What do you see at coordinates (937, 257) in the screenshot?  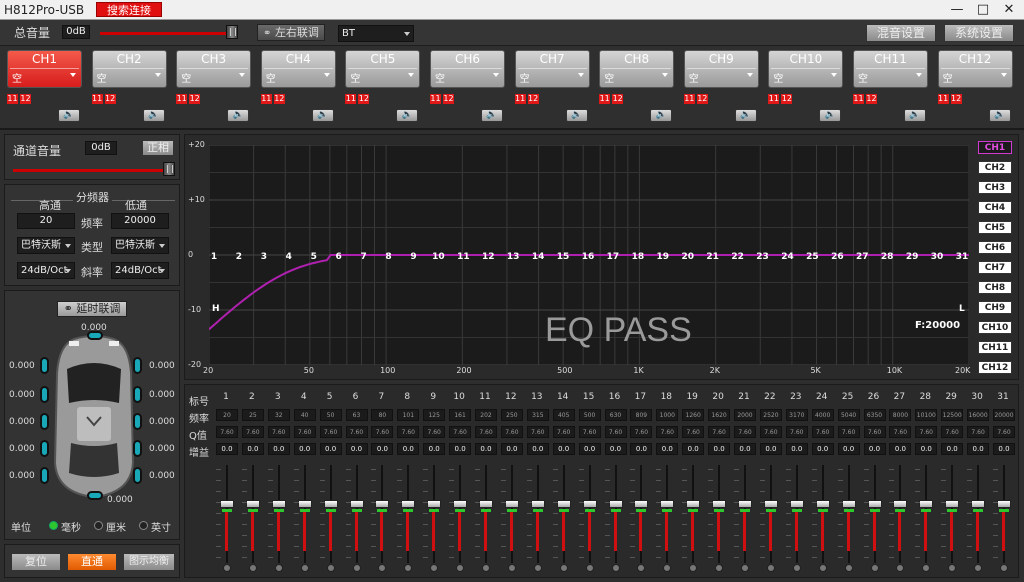 I see `band-marker: 30` at bounding box center [937, 257].